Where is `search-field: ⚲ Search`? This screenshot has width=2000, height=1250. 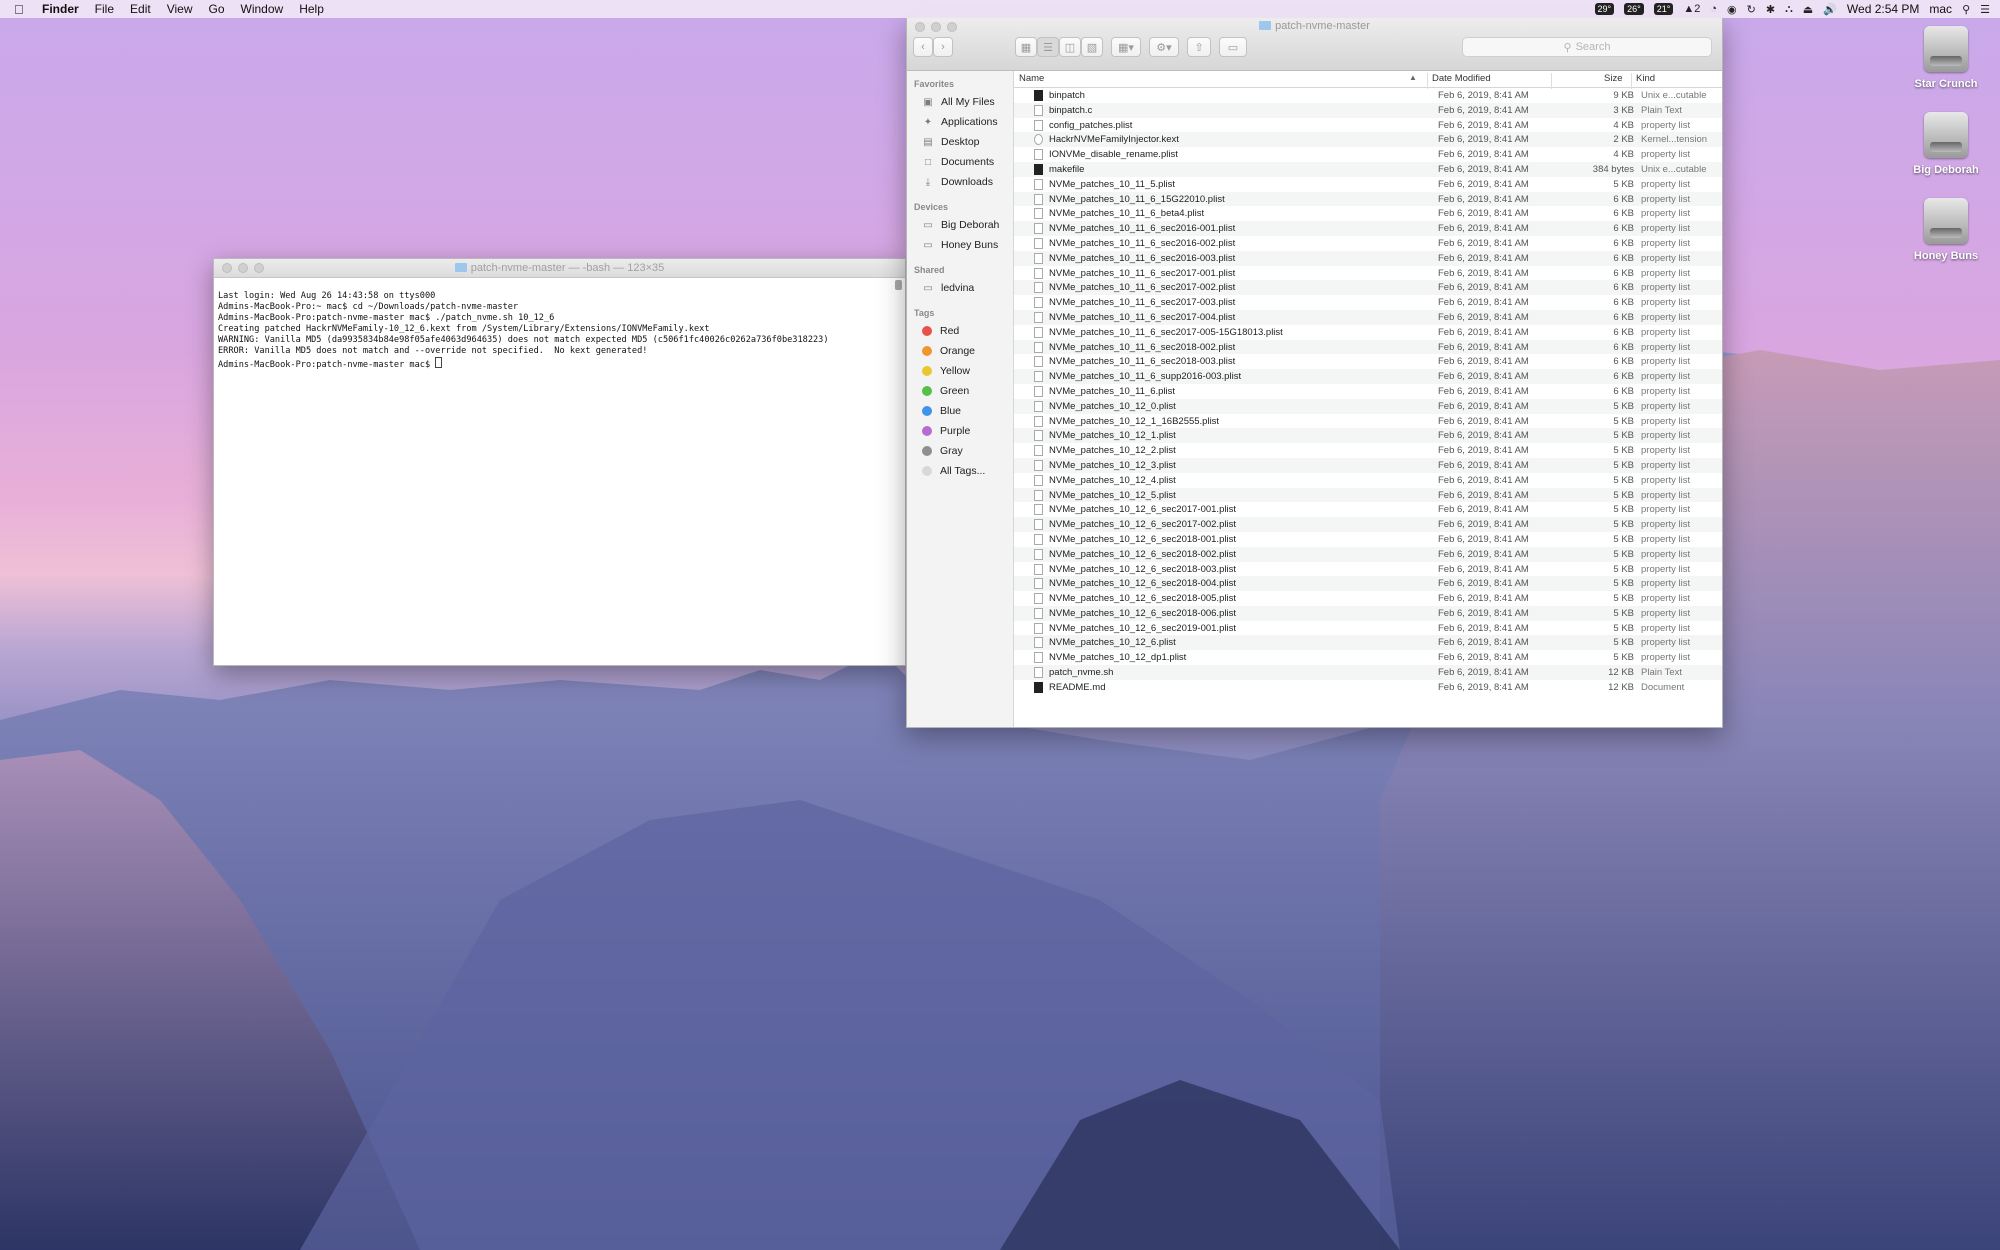 search-field: ⚲ Search is located at coordinates (1587, 47).